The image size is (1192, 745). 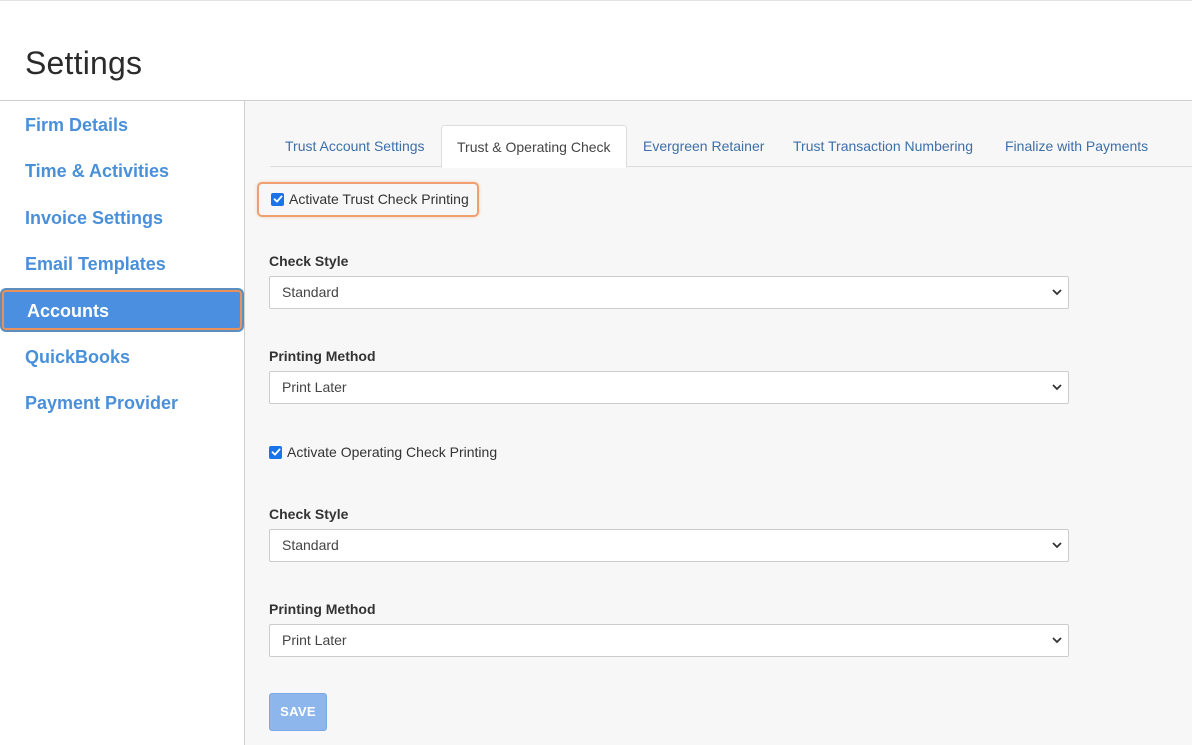 What do you see at coordinates (84, 63) in the screenshot?
I see `page-title: Settings` at bounding box center [84, 63].